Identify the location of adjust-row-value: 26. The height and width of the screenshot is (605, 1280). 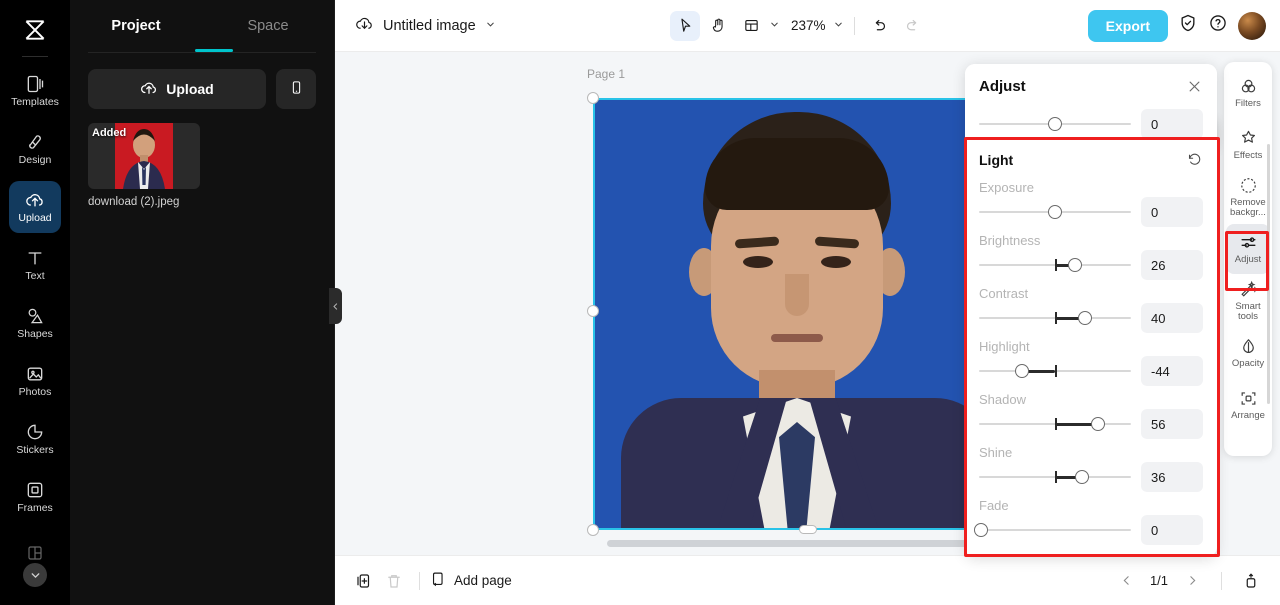
(1172, 265).